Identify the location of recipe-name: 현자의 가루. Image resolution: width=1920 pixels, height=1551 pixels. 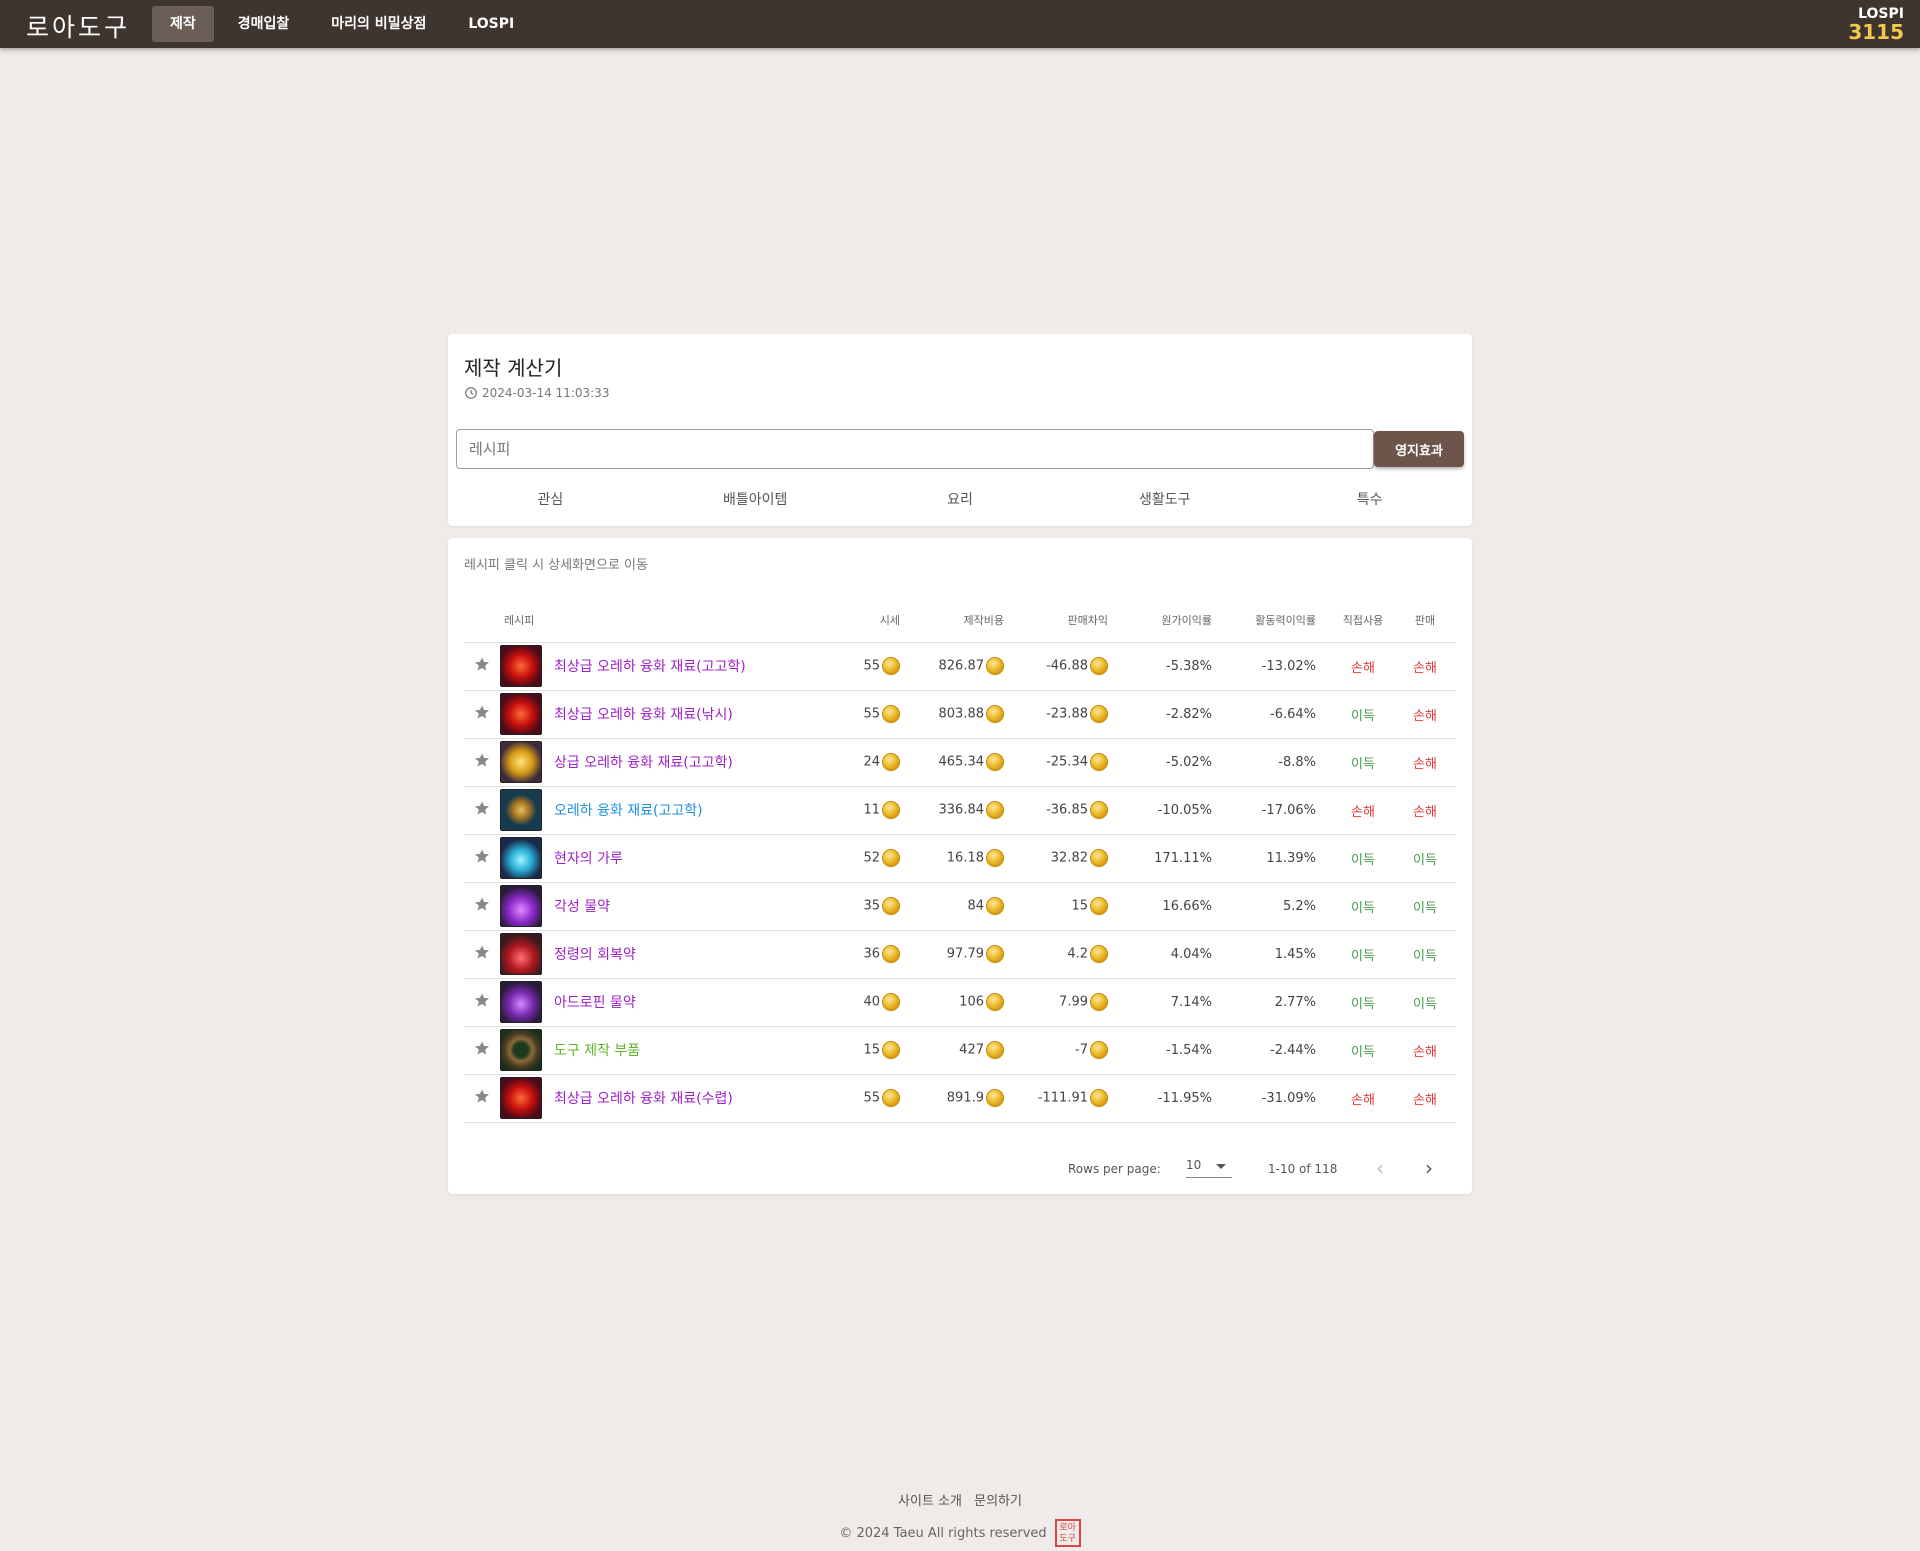
(588, 858).